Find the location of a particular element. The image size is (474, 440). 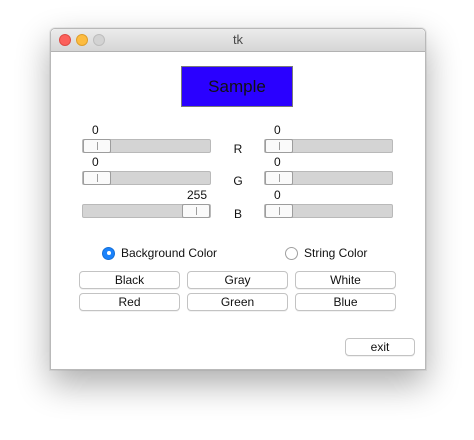

bg-blue-value: 255 is located at coordinates (197, 195).